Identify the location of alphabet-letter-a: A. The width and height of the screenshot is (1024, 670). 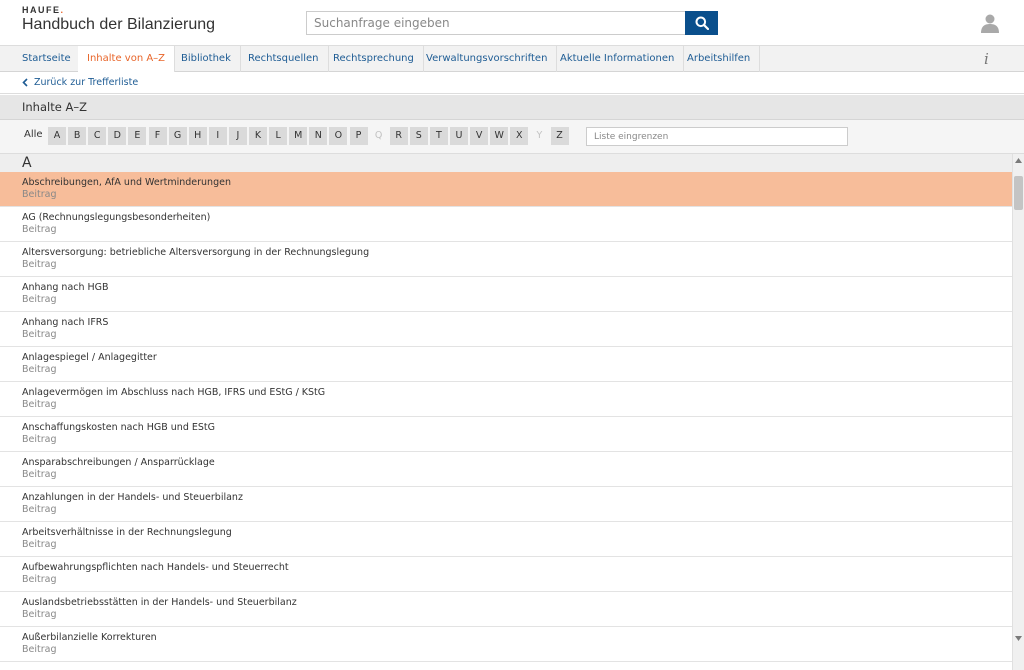
(57, 136).